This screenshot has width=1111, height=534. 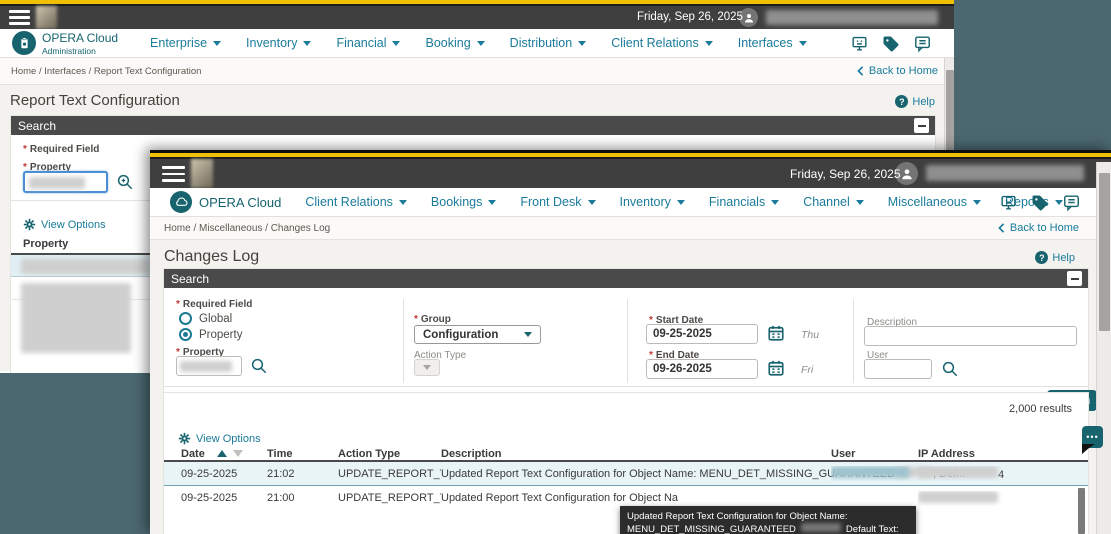 I want to click on radio-icon, so click(x=185, y=318).